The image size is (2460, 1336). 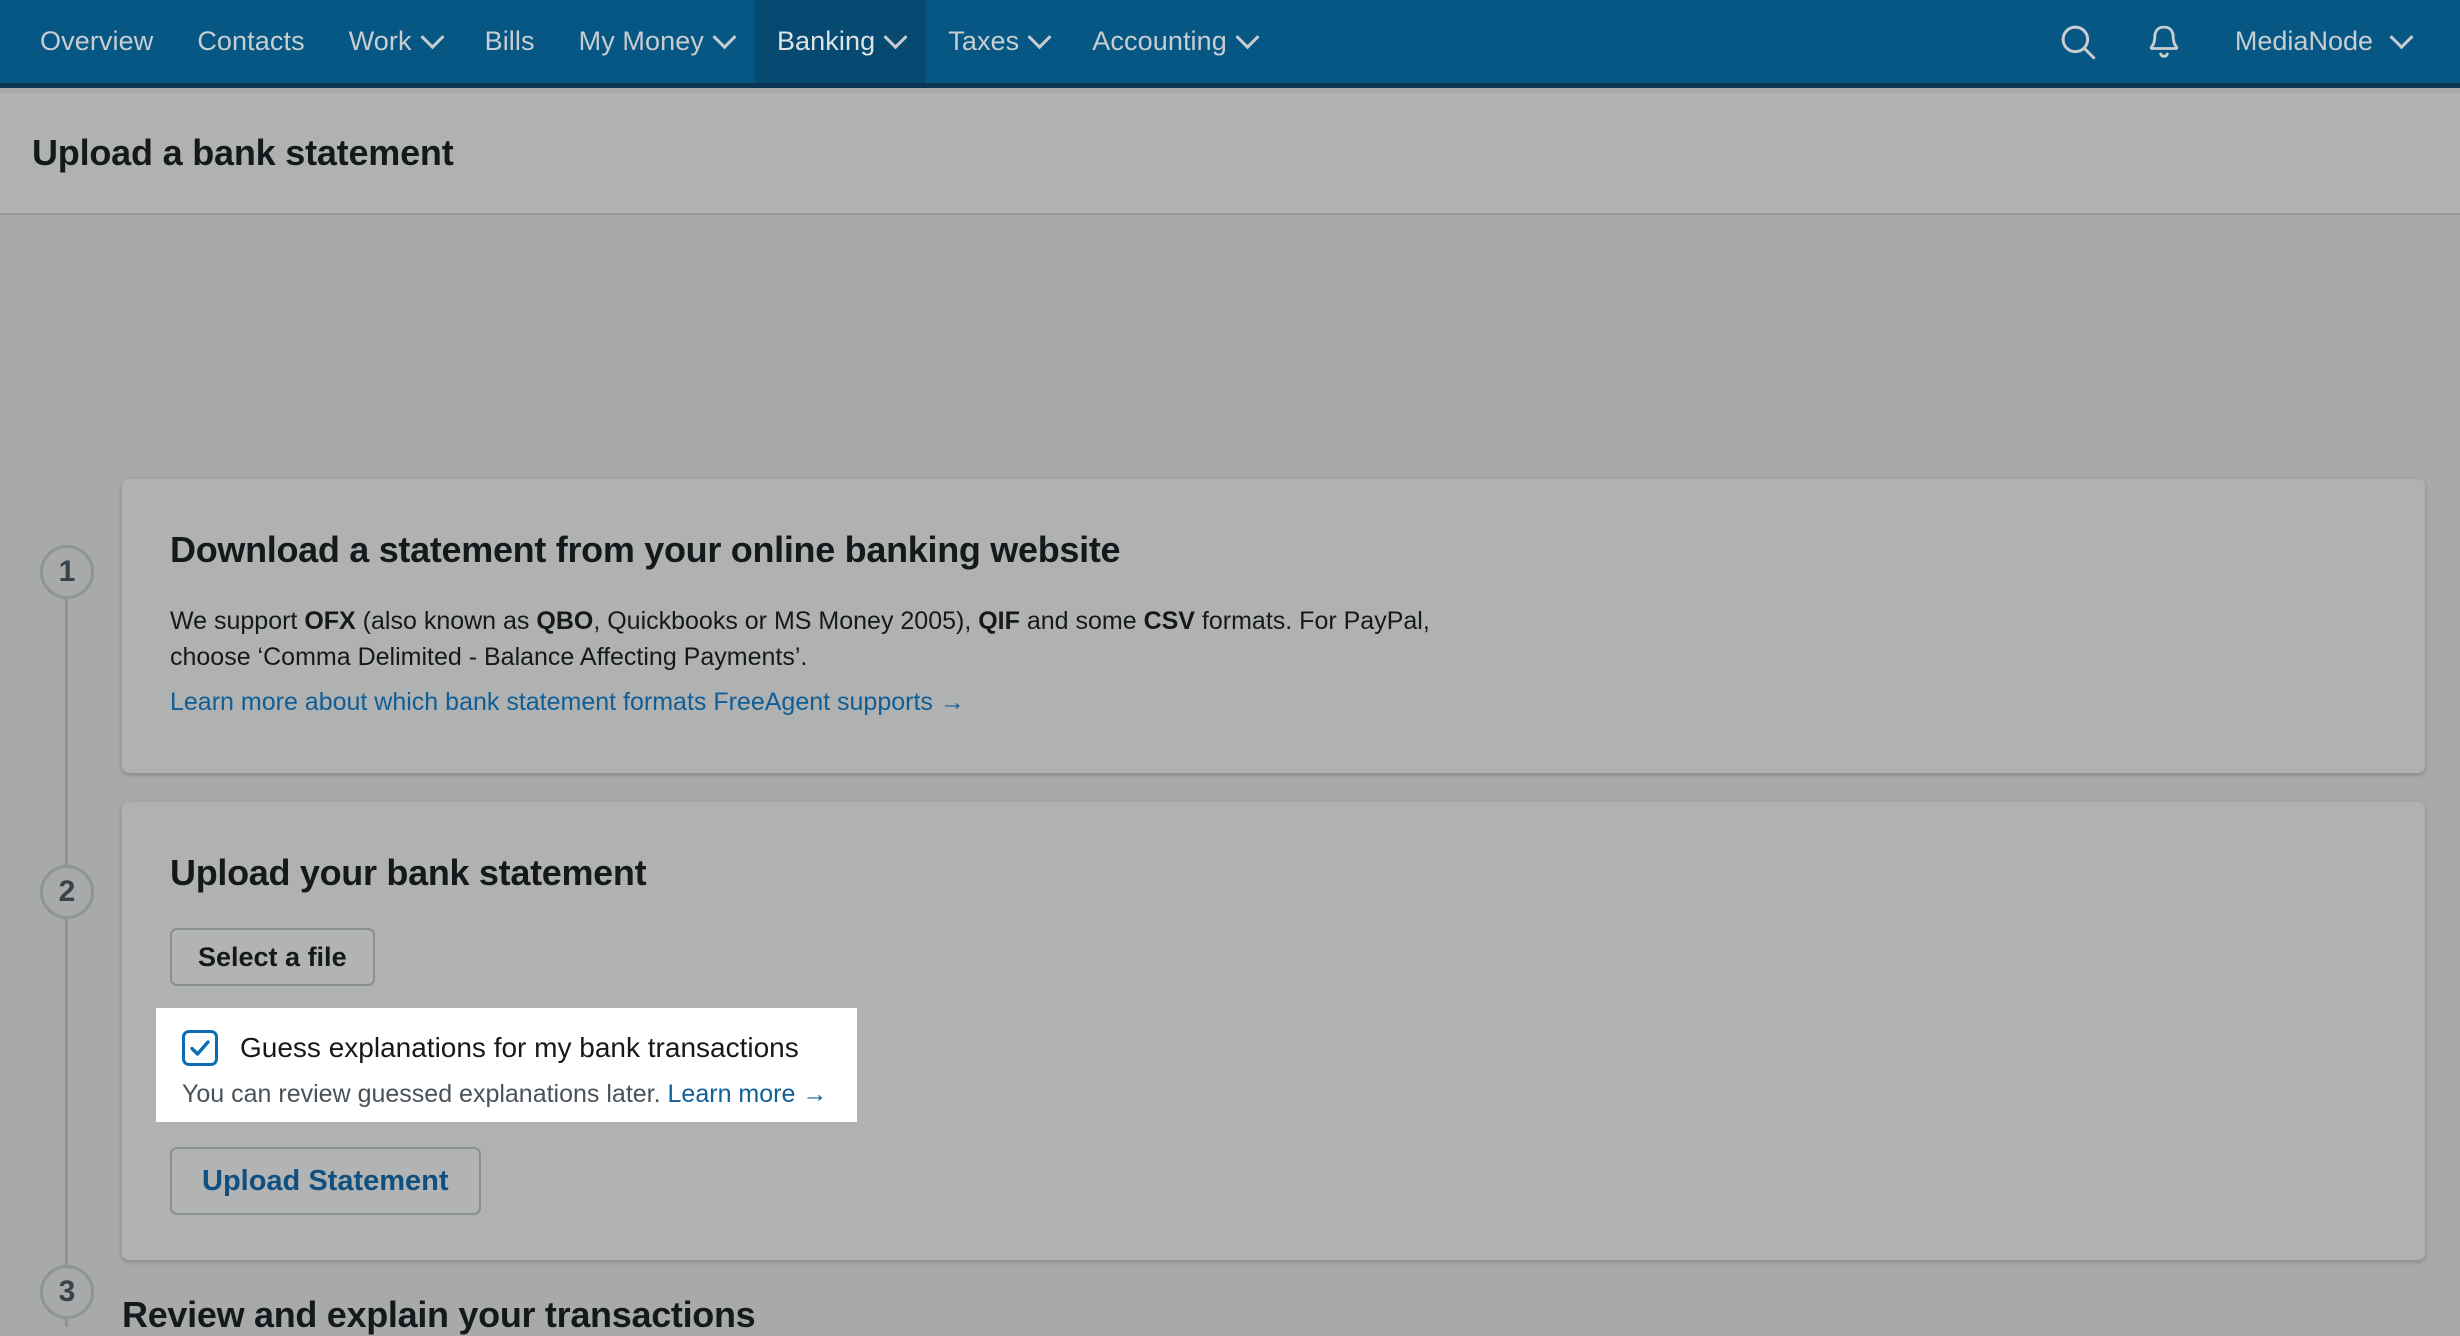 I want to click on nav-item-banking: Banking, so click(x=840, y=41).